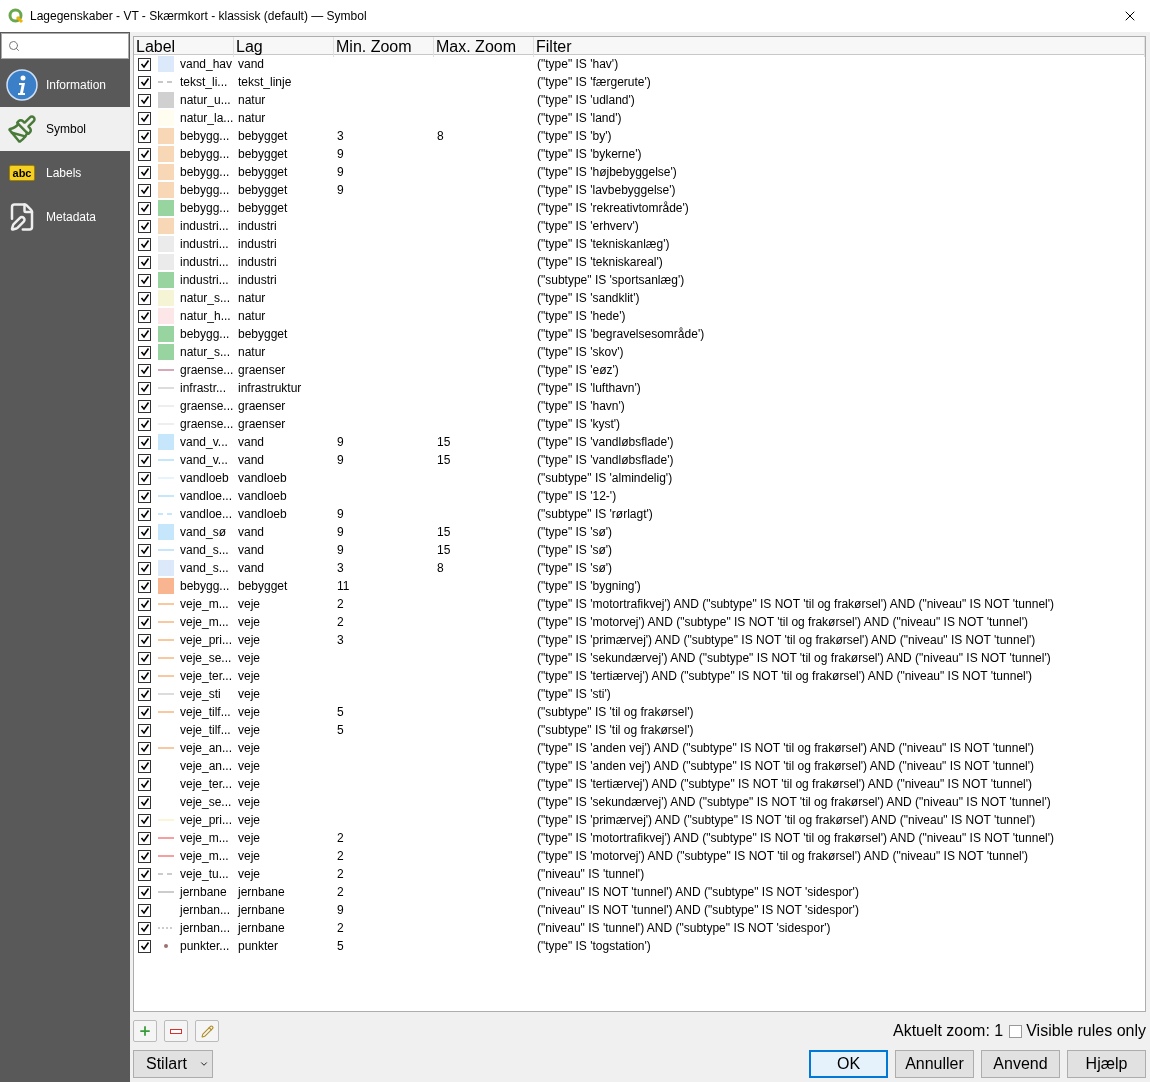 This screenshot has height=1082, width=1150. I want to click on style-dropdown-button: Stilart, so click(173, 1064).